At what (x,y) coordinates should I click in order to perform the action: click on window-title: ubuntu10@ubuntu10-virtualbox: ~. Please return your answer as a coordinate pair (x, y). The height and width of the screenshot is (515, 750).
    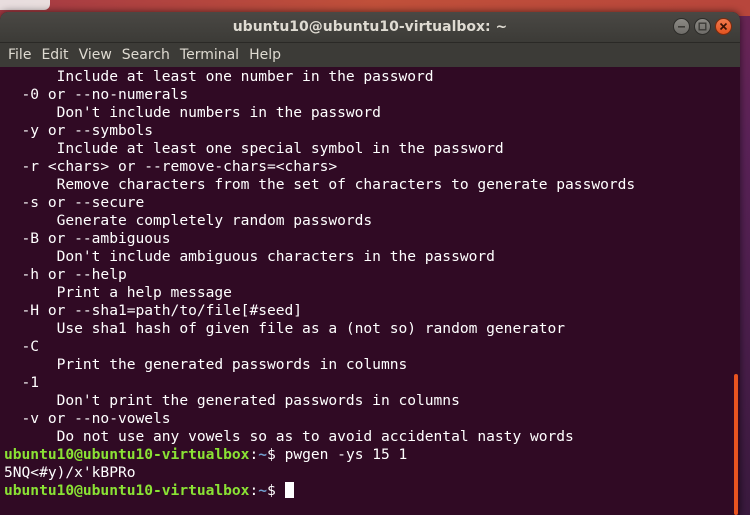
    Looking at the image, I should click on (370, 27).